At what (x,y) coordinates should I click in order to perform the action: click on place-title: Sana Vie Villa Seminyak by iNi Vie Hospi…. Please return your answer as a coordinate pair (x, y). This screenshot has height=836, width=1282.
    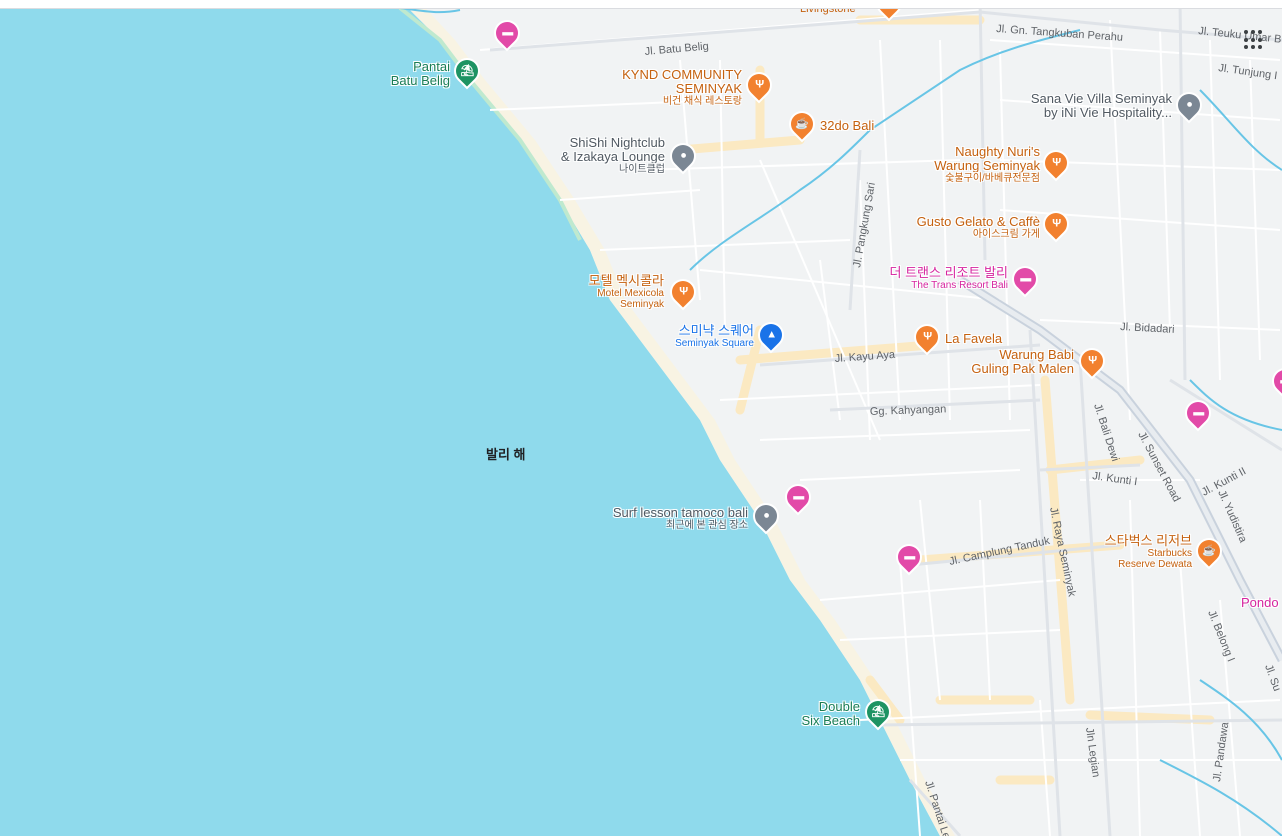
    Looking at the image, I should click on (1101, 105).